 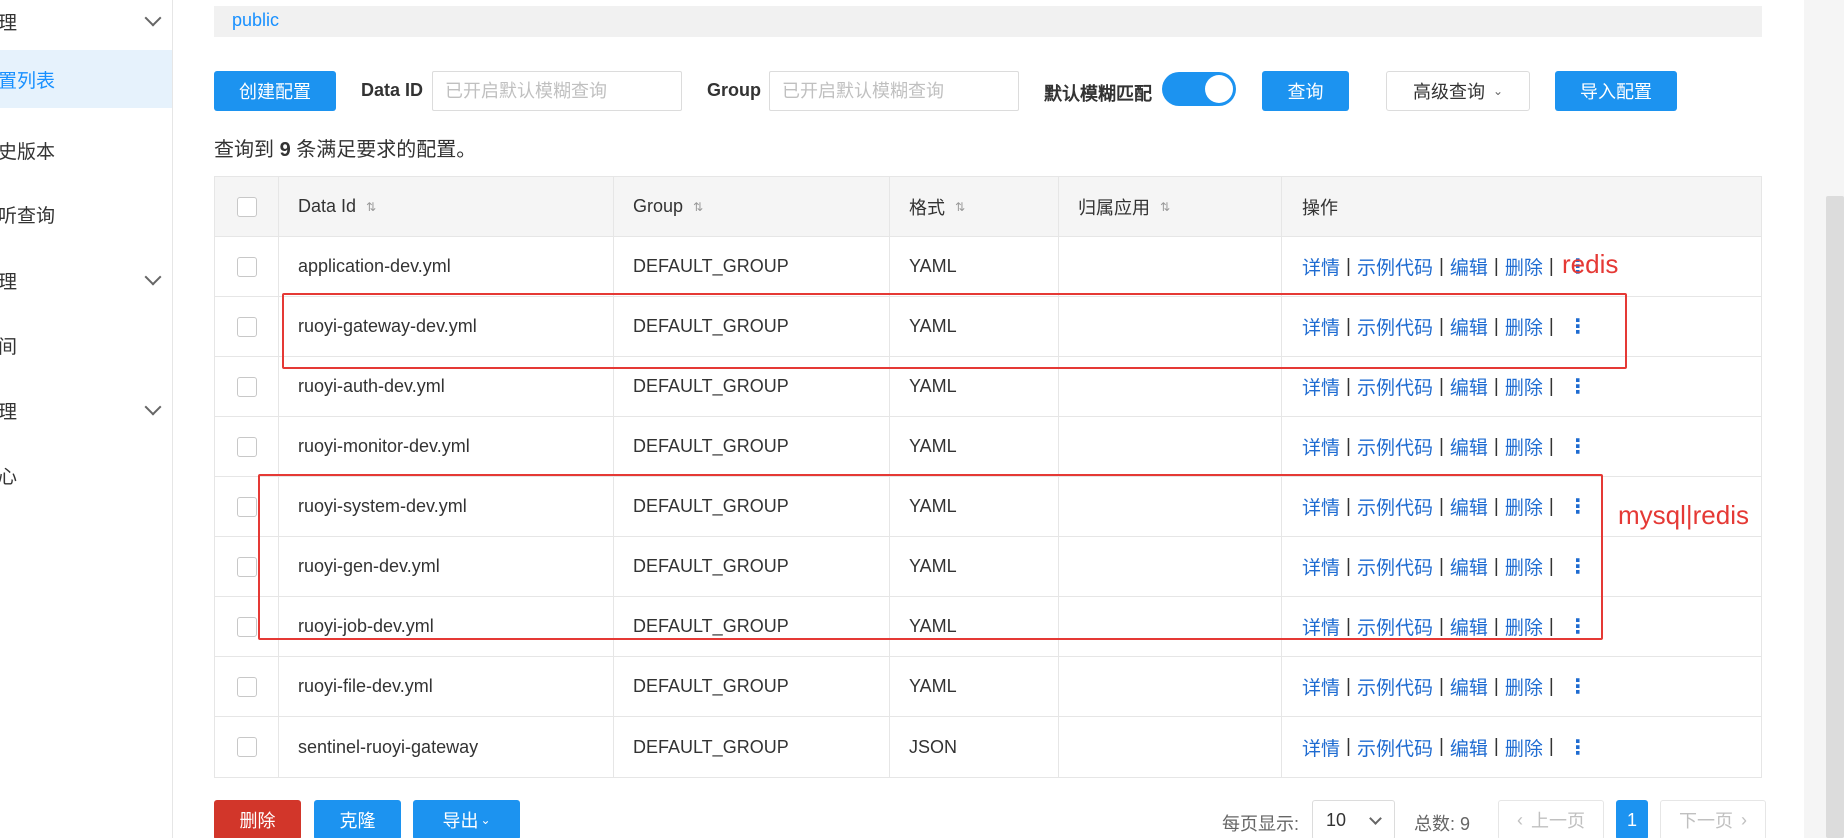 What do you see at coordinates (894, 91) in the screenshot?
I see `group-input` at bounding box center [894, 91].